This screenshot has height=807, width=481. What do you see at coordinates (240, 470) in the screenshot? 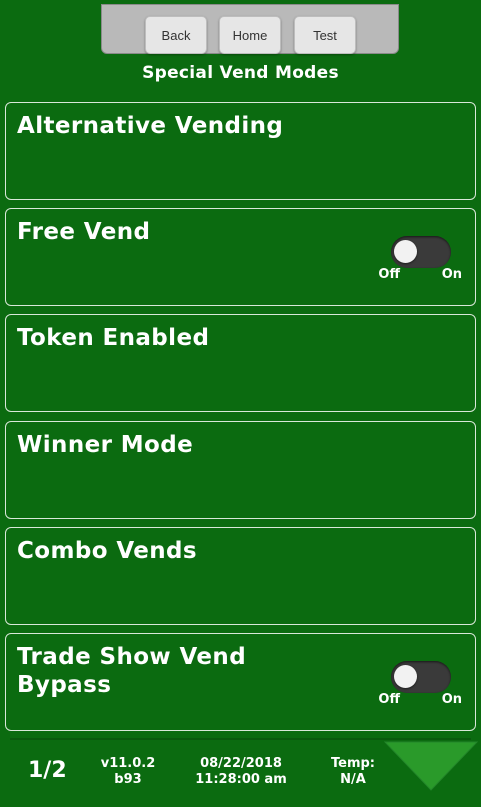
I see `menu-item-winner-mode: Winner Mode` at bounding box center [240, 470].